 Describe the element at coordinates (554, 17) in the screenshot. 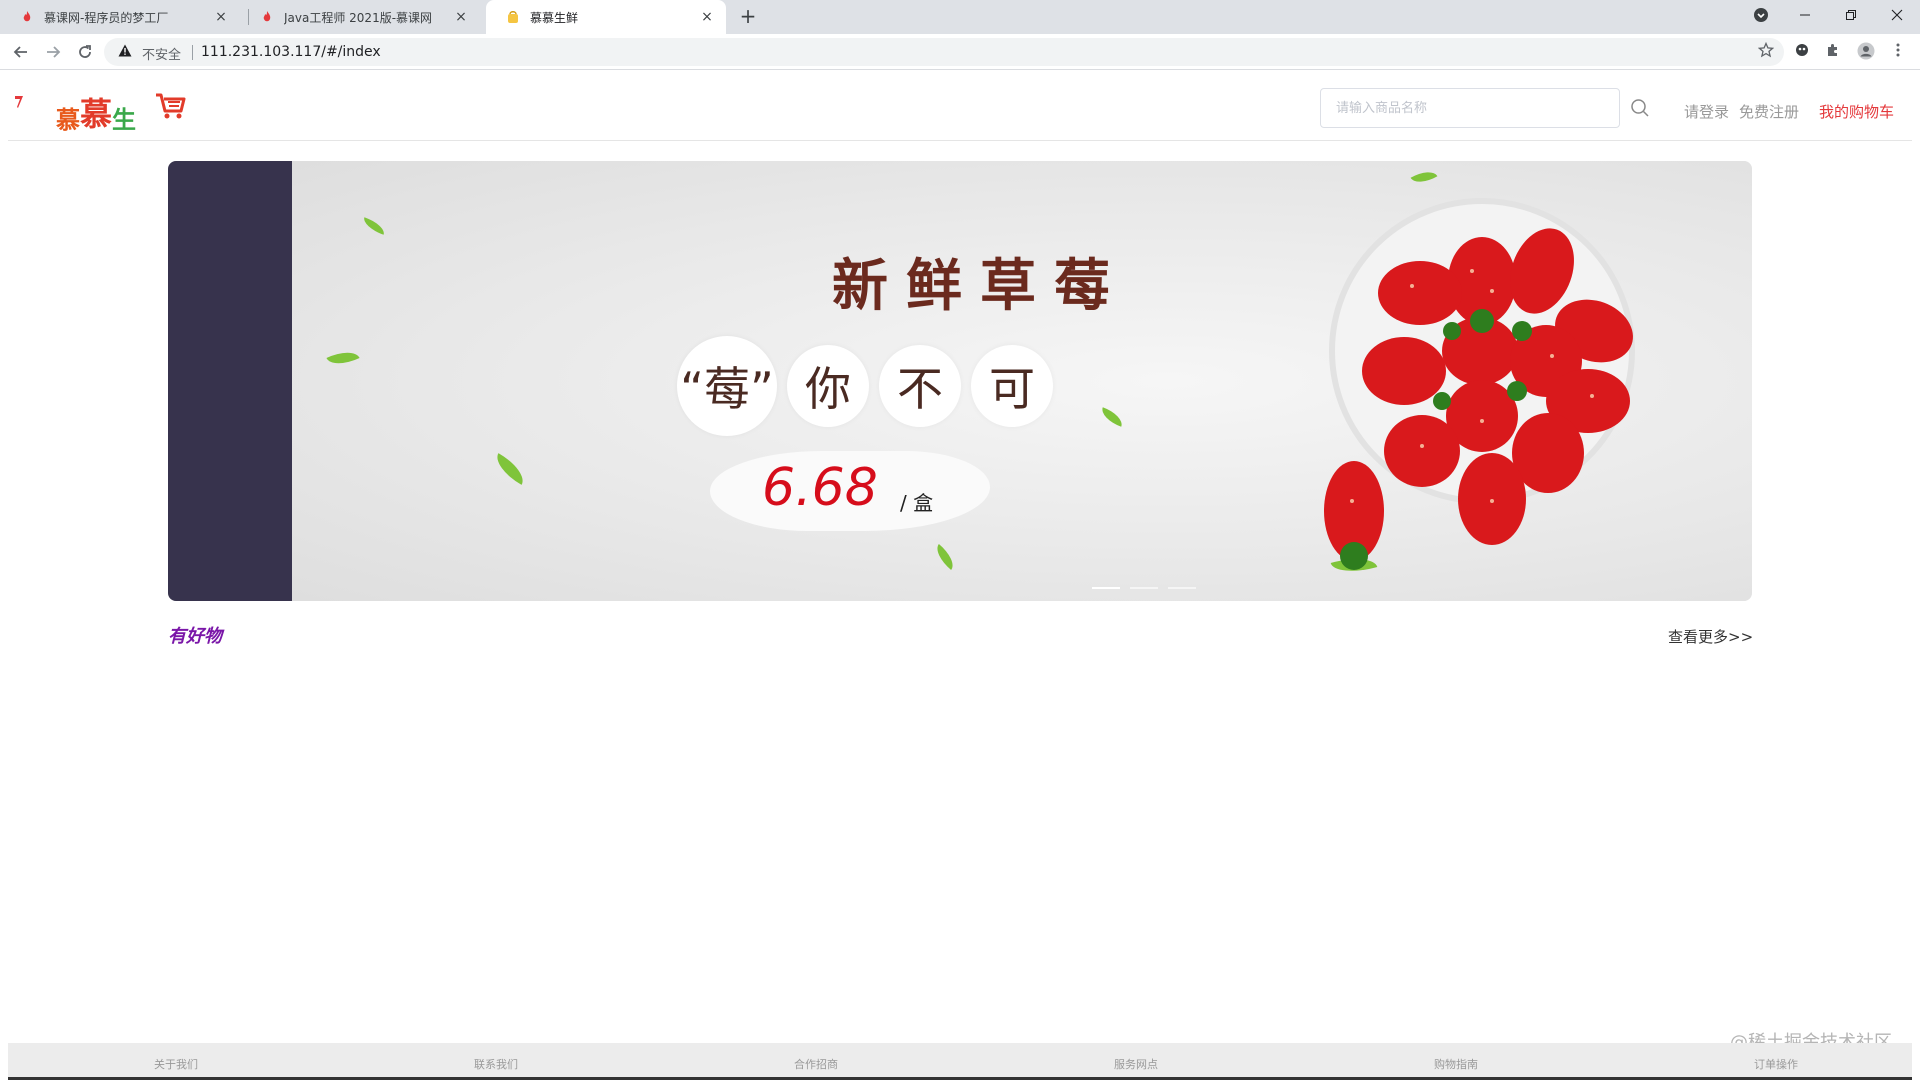

I see `tab-title: 慕慕生鲜` at that location.